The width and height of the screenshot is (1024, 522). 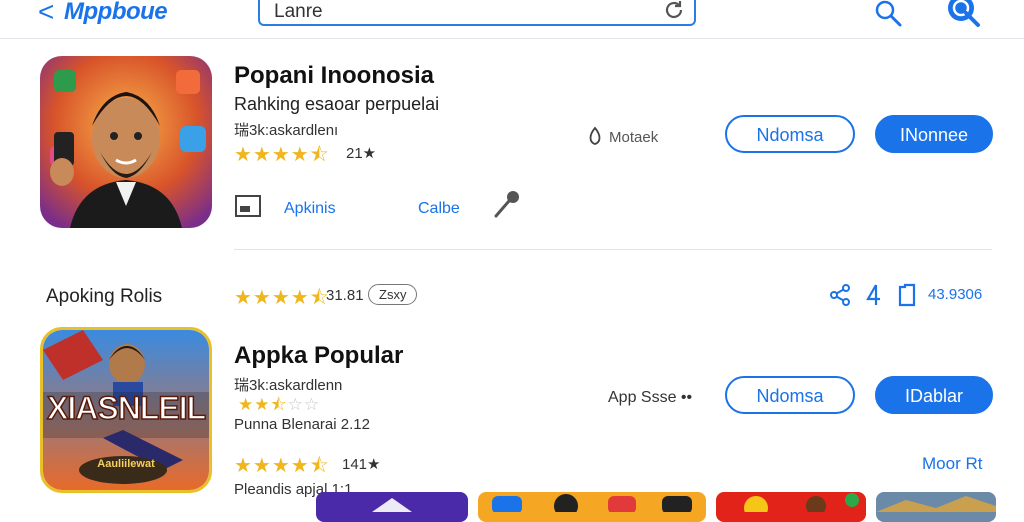 I want to click on app1-store-label: Motaek, so click(x=634, y=137).